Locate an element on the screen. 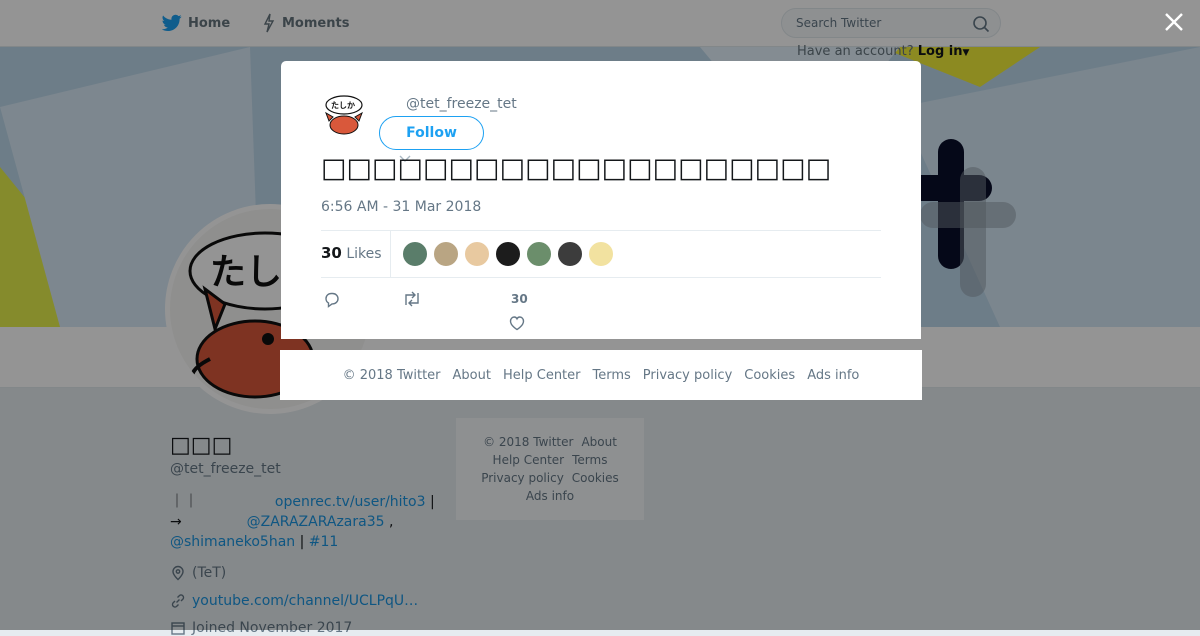 This screenshot has height=636, width=1200. footer-ads-link: Ads info is located at coordinates (833, 375).